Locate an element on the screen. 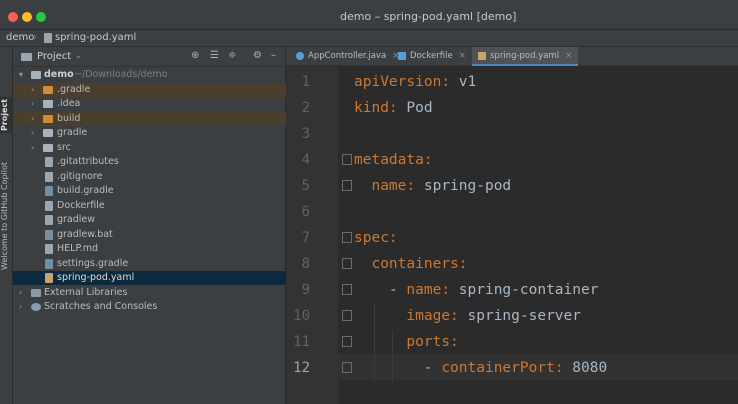  left-tool-strip: Project Welcome to GitHub Copilot is located at coordinates (6, 225).